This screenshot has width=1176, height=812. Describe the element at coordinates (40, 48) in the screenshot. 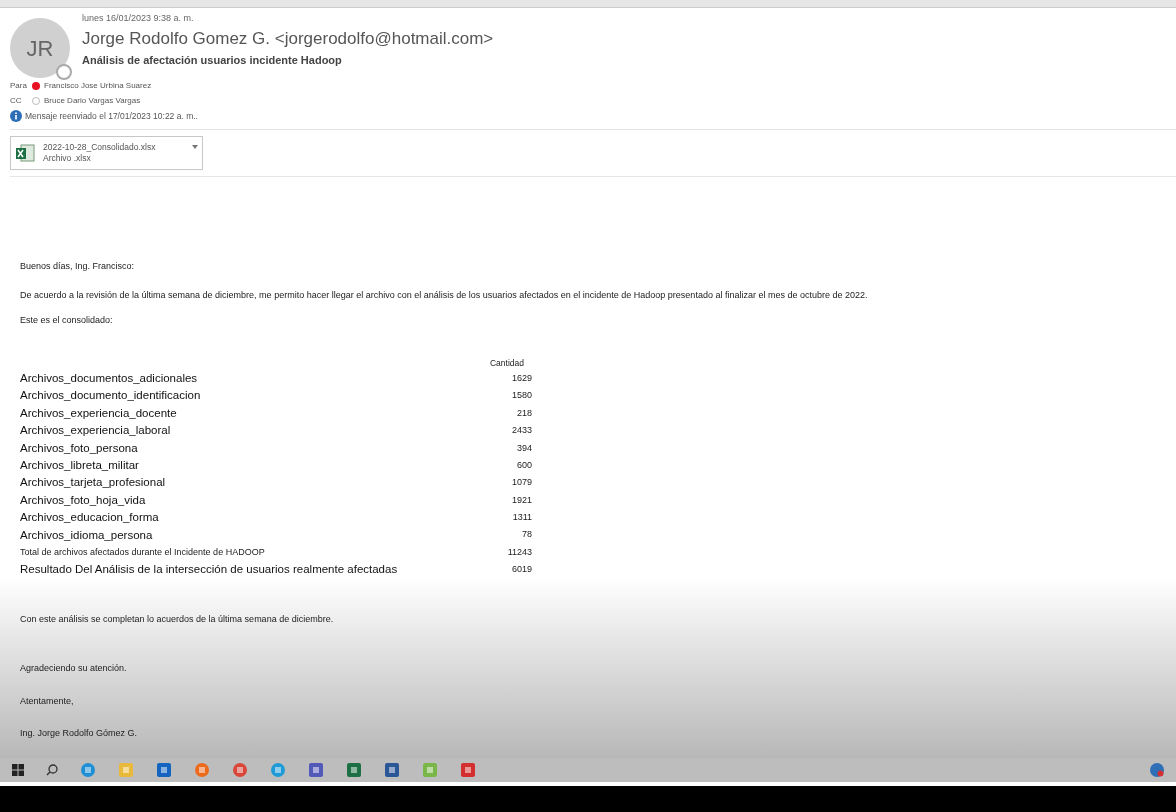

I see `avatar: JR` at that location.